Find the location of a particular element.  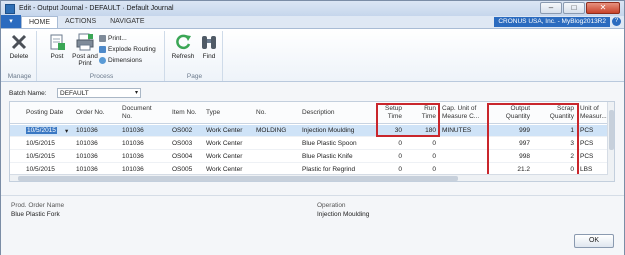

find-button: Find is located at coordinates (209, 46).